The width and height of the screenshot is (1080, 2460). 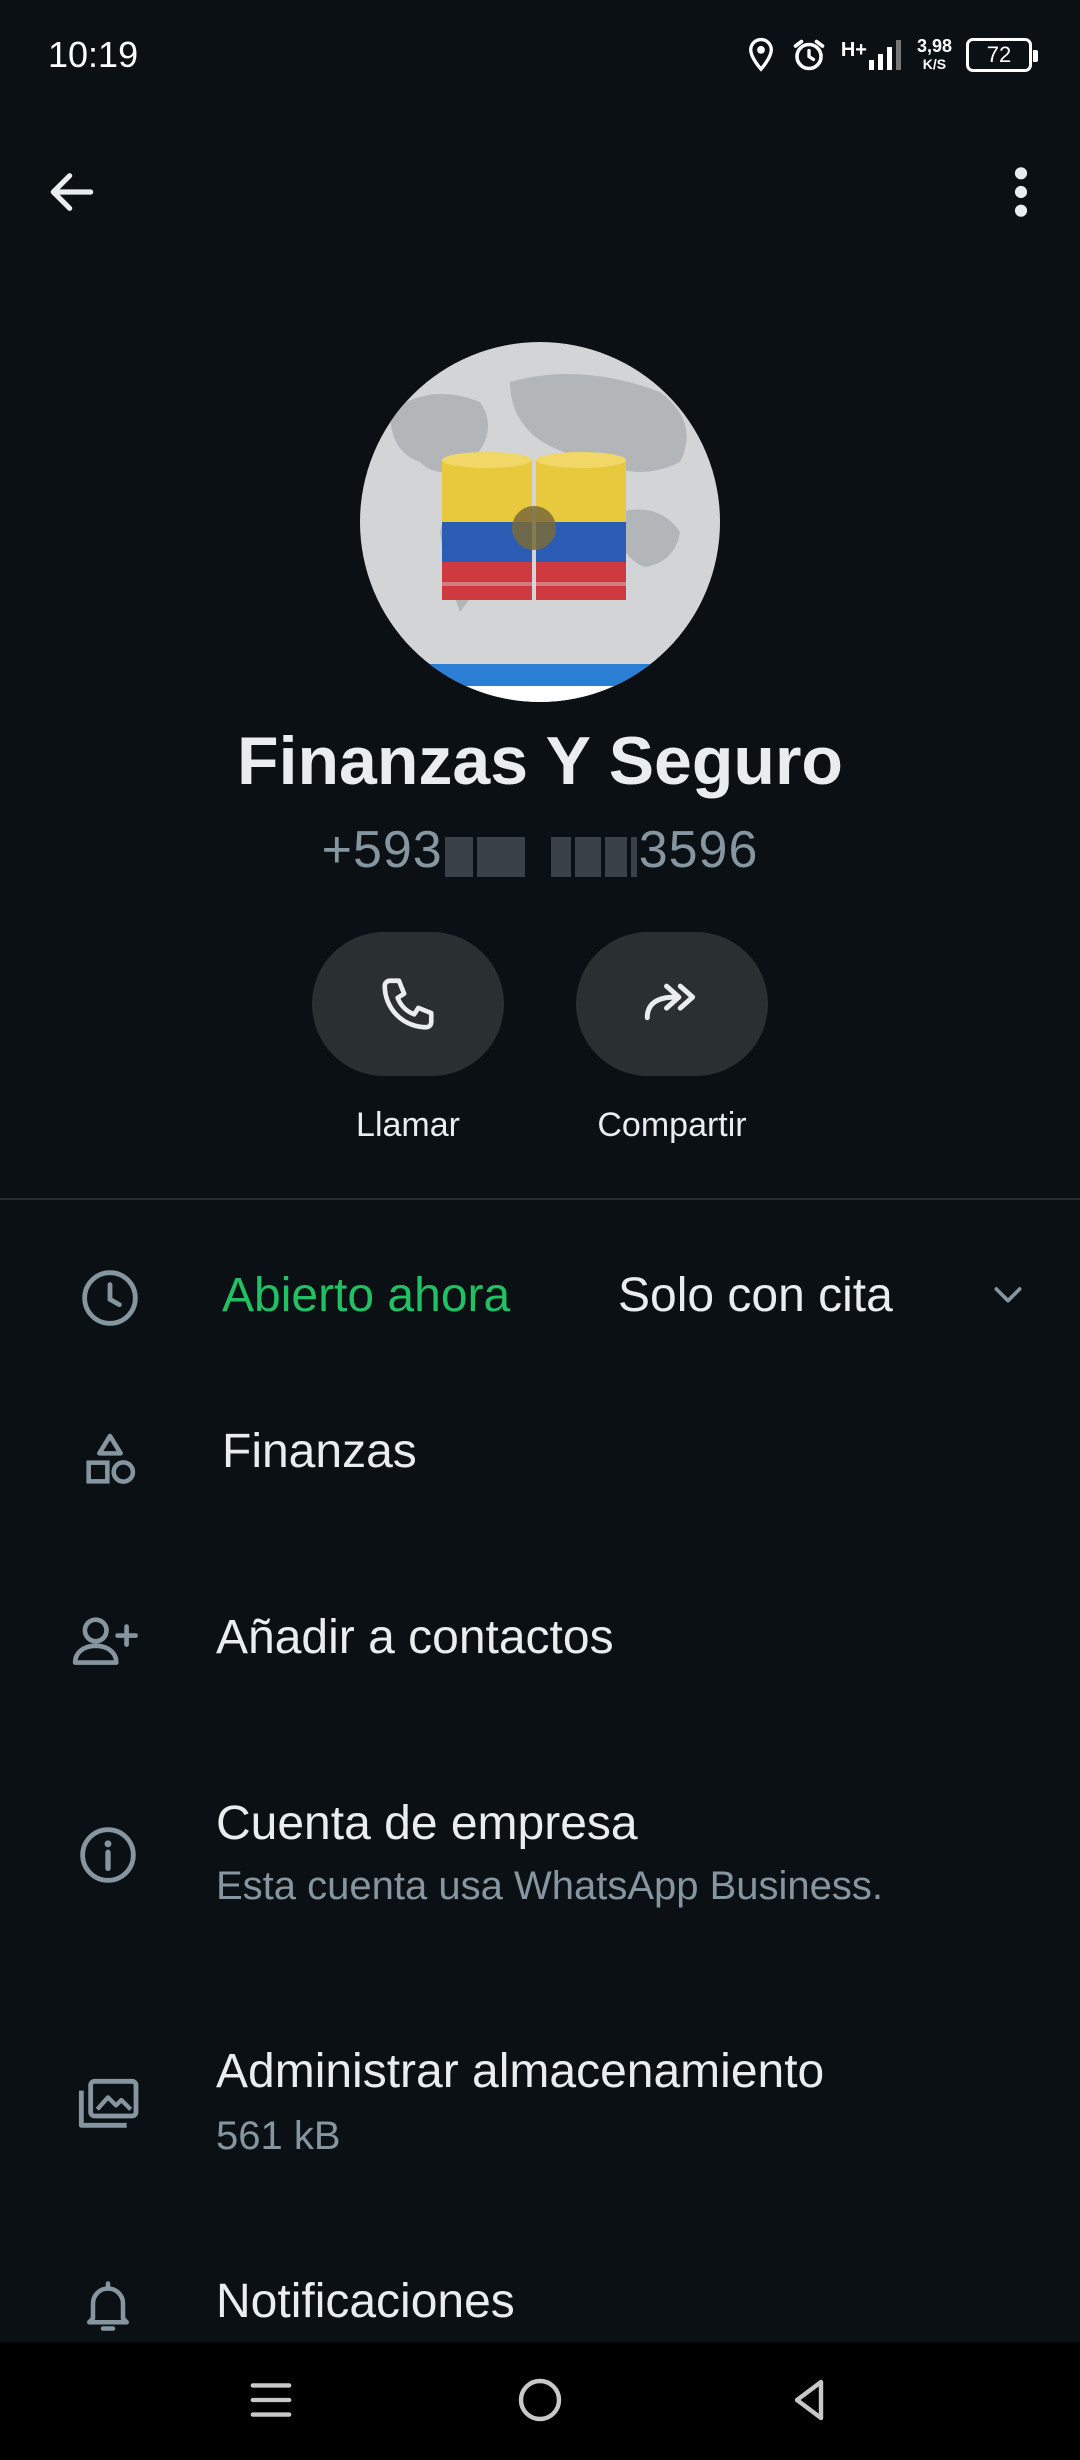 I want to click on system-nav-bar, so click(x=540, y=2401).